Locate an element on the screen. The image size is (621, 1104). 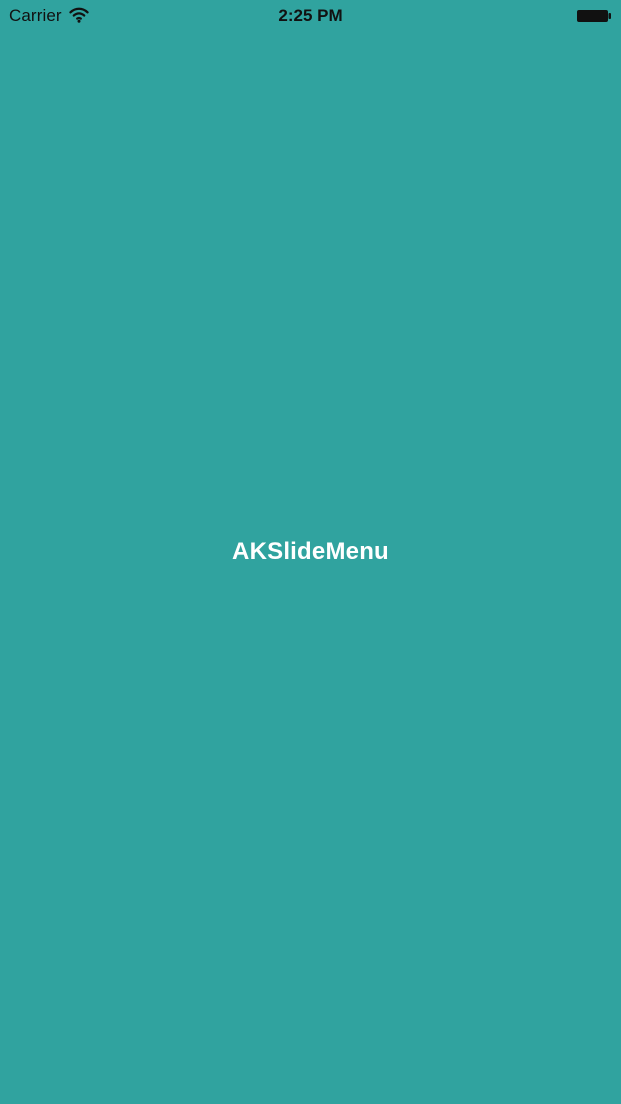
status-time: 2:25 PM is located at coordinates (310, 15).